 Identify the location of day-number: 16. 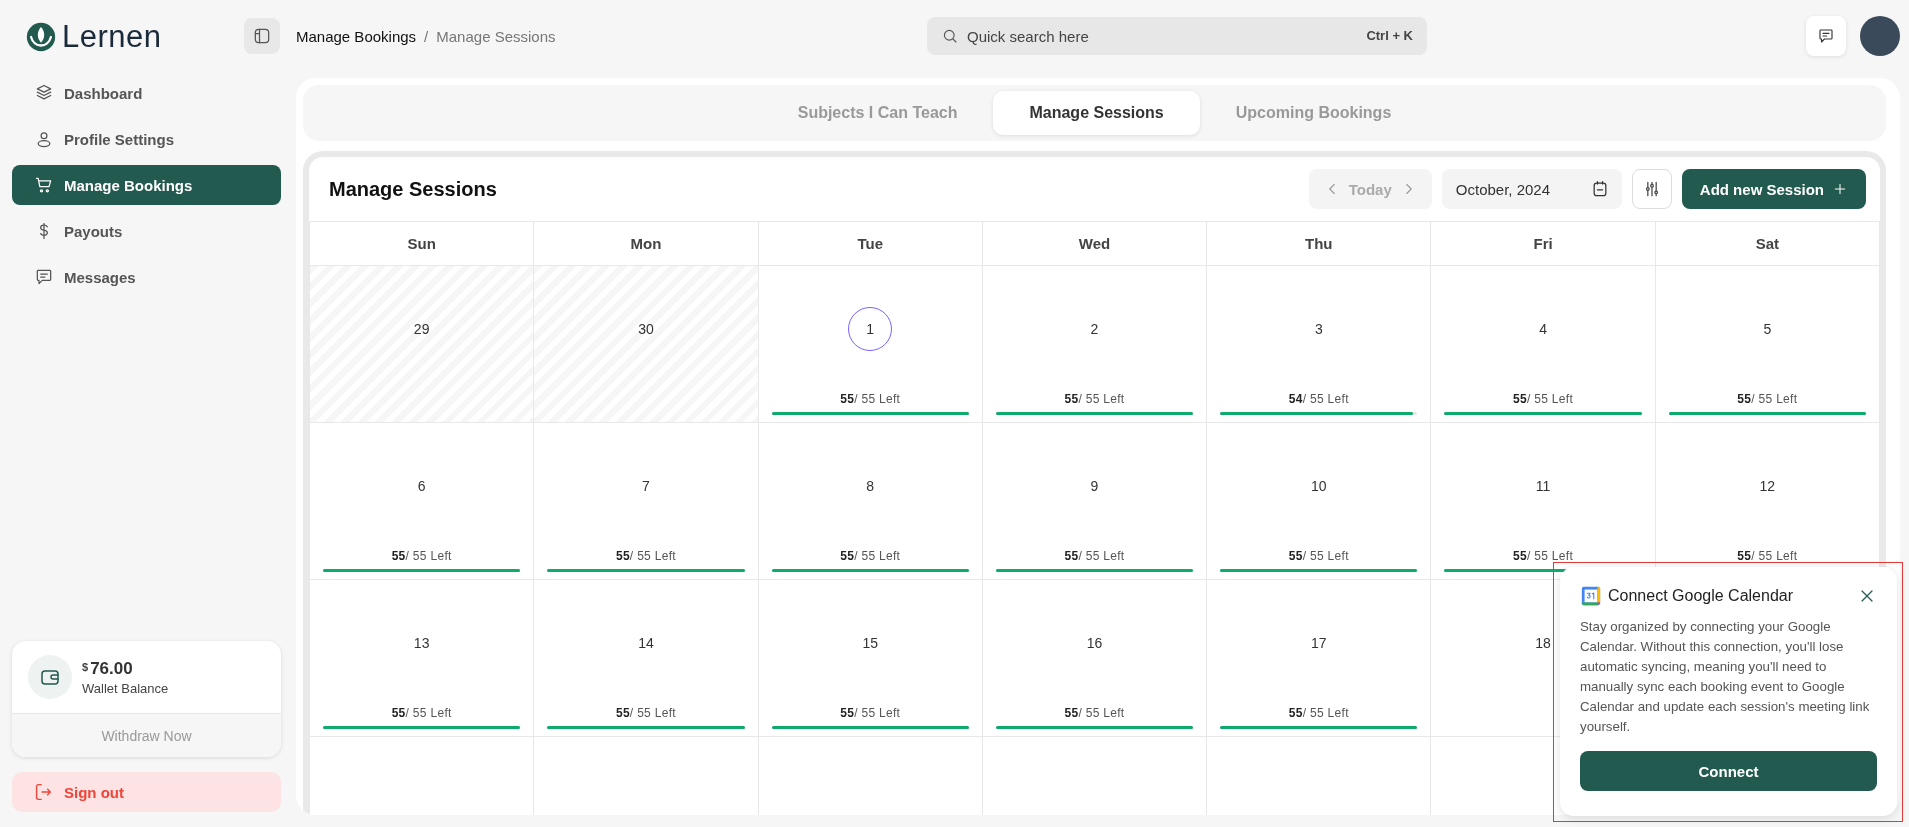
(1094, 643).